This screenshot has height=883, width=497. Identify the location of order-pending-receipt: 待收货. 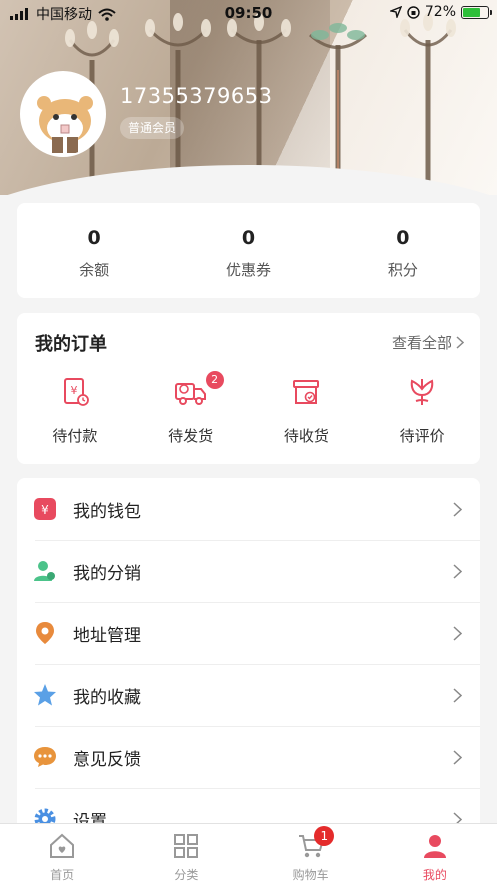
(307, 410).